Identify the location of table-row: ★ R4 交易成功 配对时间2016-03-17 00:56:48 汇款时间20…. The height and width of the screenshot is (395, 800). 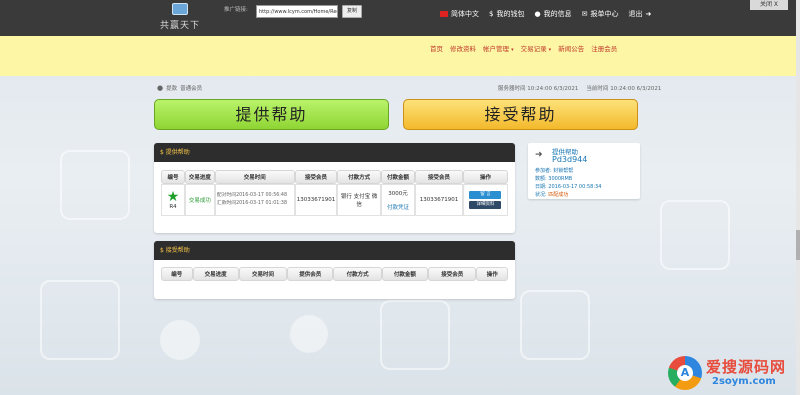
(334, 200).